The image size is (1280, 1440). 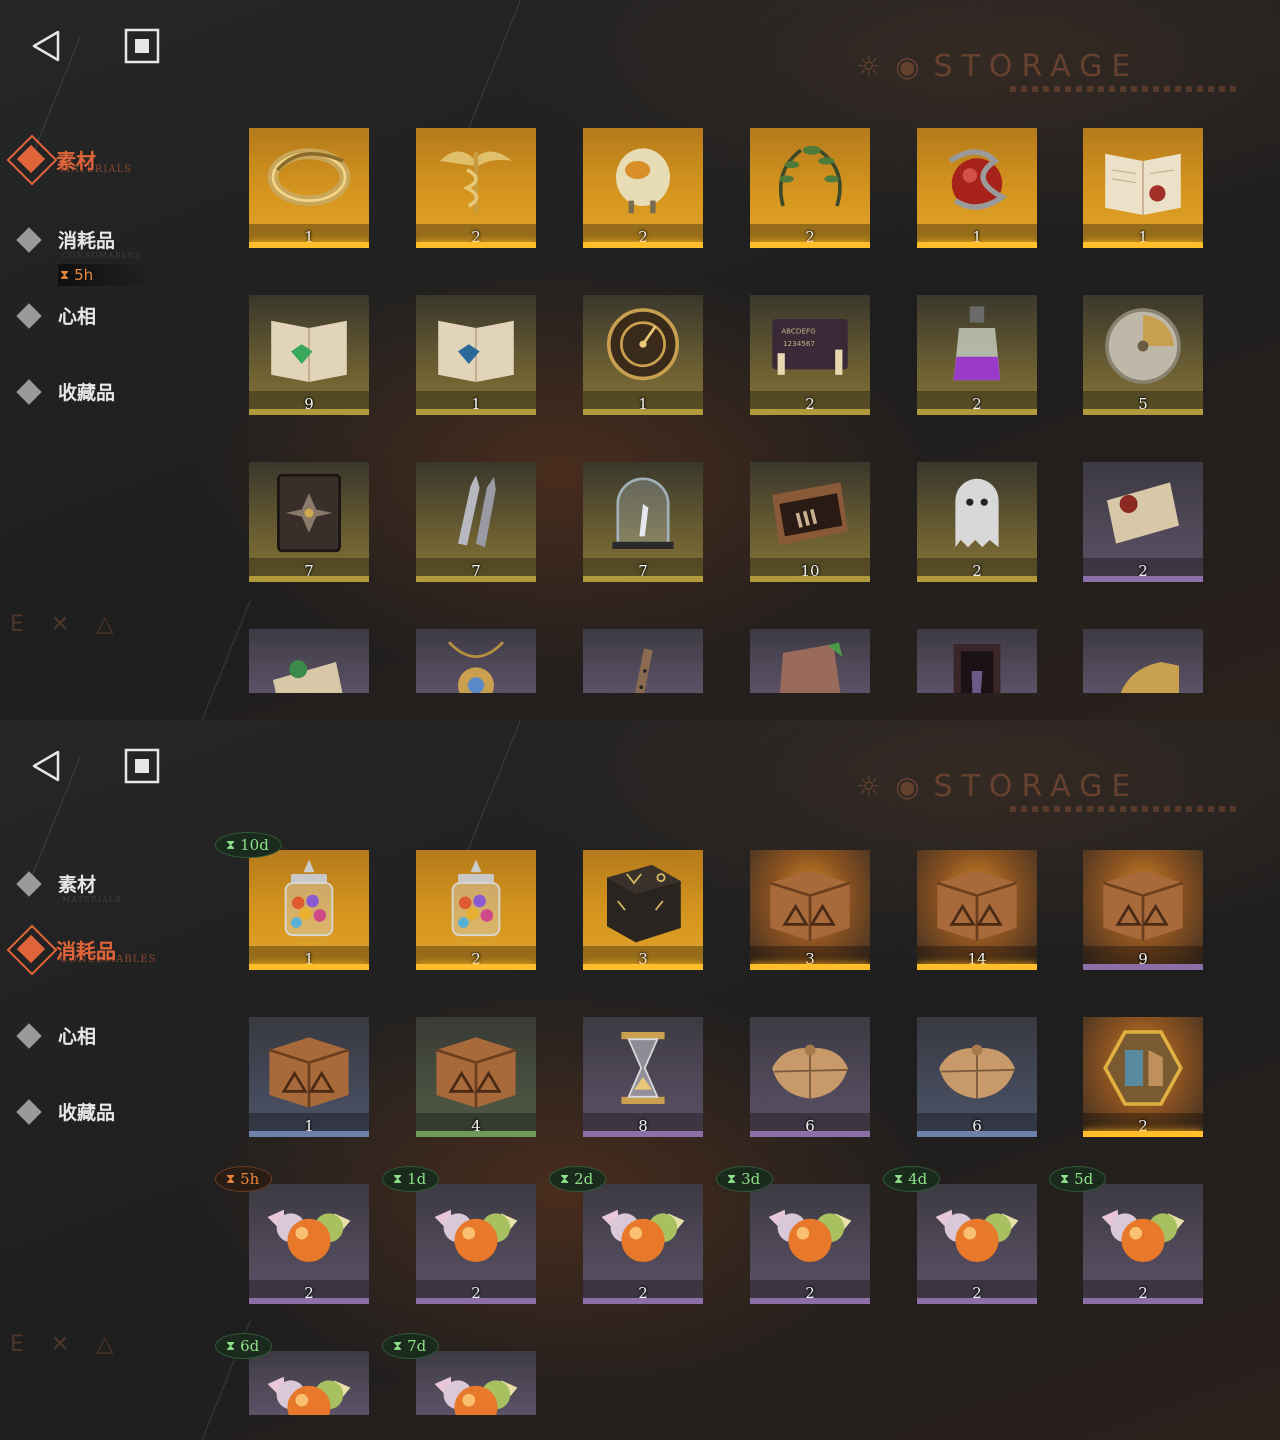 What do you see at coordinates (87, 1113) in the screenshot?
I see `nav-item-label: 收藏品` at bounding box center [87, 1113].